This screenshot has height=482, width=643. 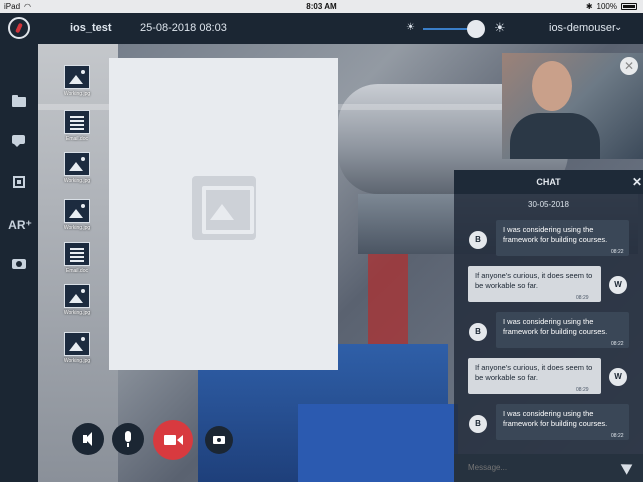 What do you see at coordinates (18, 141) in the screenshot?
I see `chat-icon` at bounding box center [18, 141].